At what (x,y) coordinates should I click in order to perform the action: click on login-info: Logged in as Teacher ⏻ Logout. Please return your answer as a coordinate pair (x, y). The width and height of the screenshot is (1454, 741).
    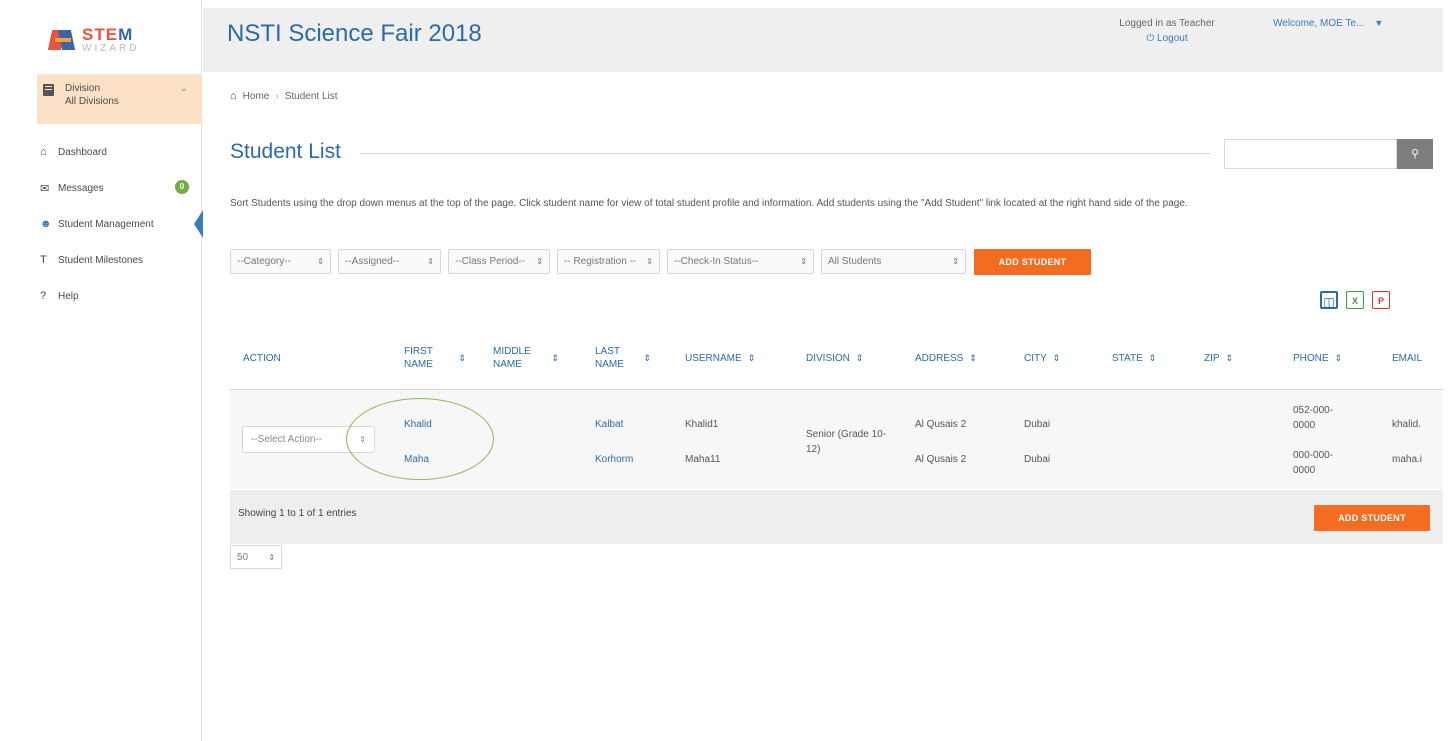
    Looking at the image, I should click on (1167, 31).